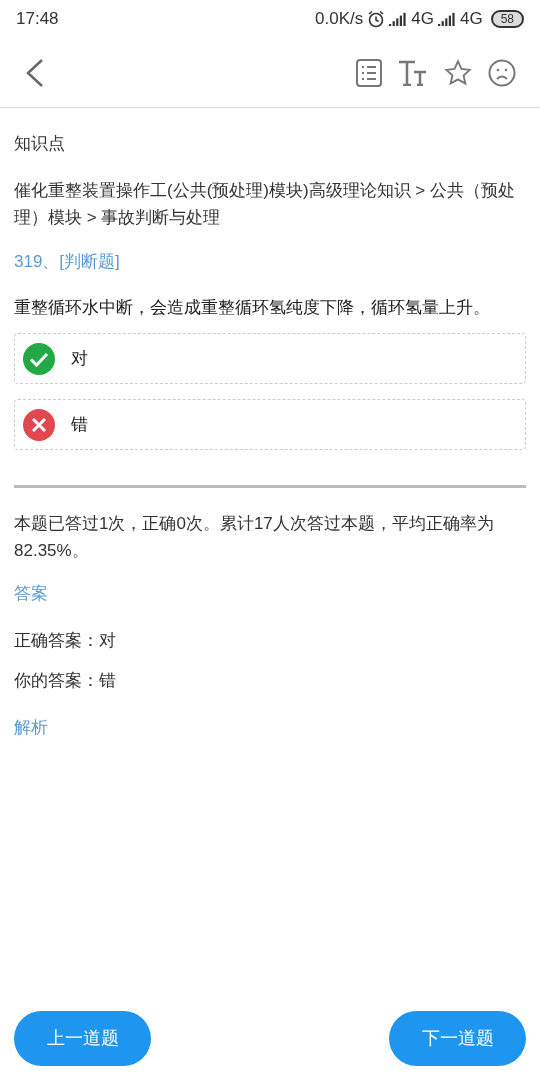 The image size is (540, 1080). What do you see at coordinates (254, 537) in the screenshot?
I see `answer-stats: 本题已答过1次，正确0次。累计17人次答过本题，平均正确率为82.35%。` at bounding box center [254, 537].